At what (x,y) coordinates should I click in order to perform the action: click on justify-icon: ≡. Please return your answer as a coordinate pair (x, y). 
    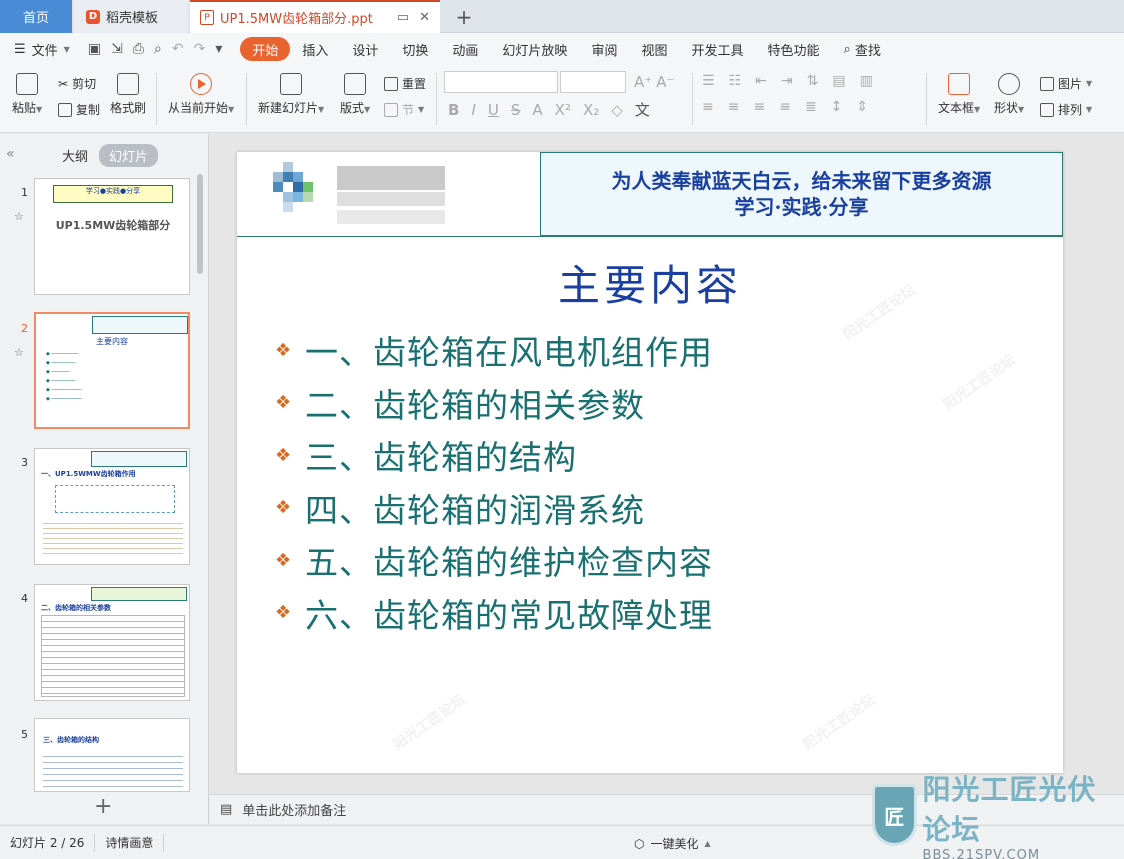
    Looking at the image, I should click on (785, 107).